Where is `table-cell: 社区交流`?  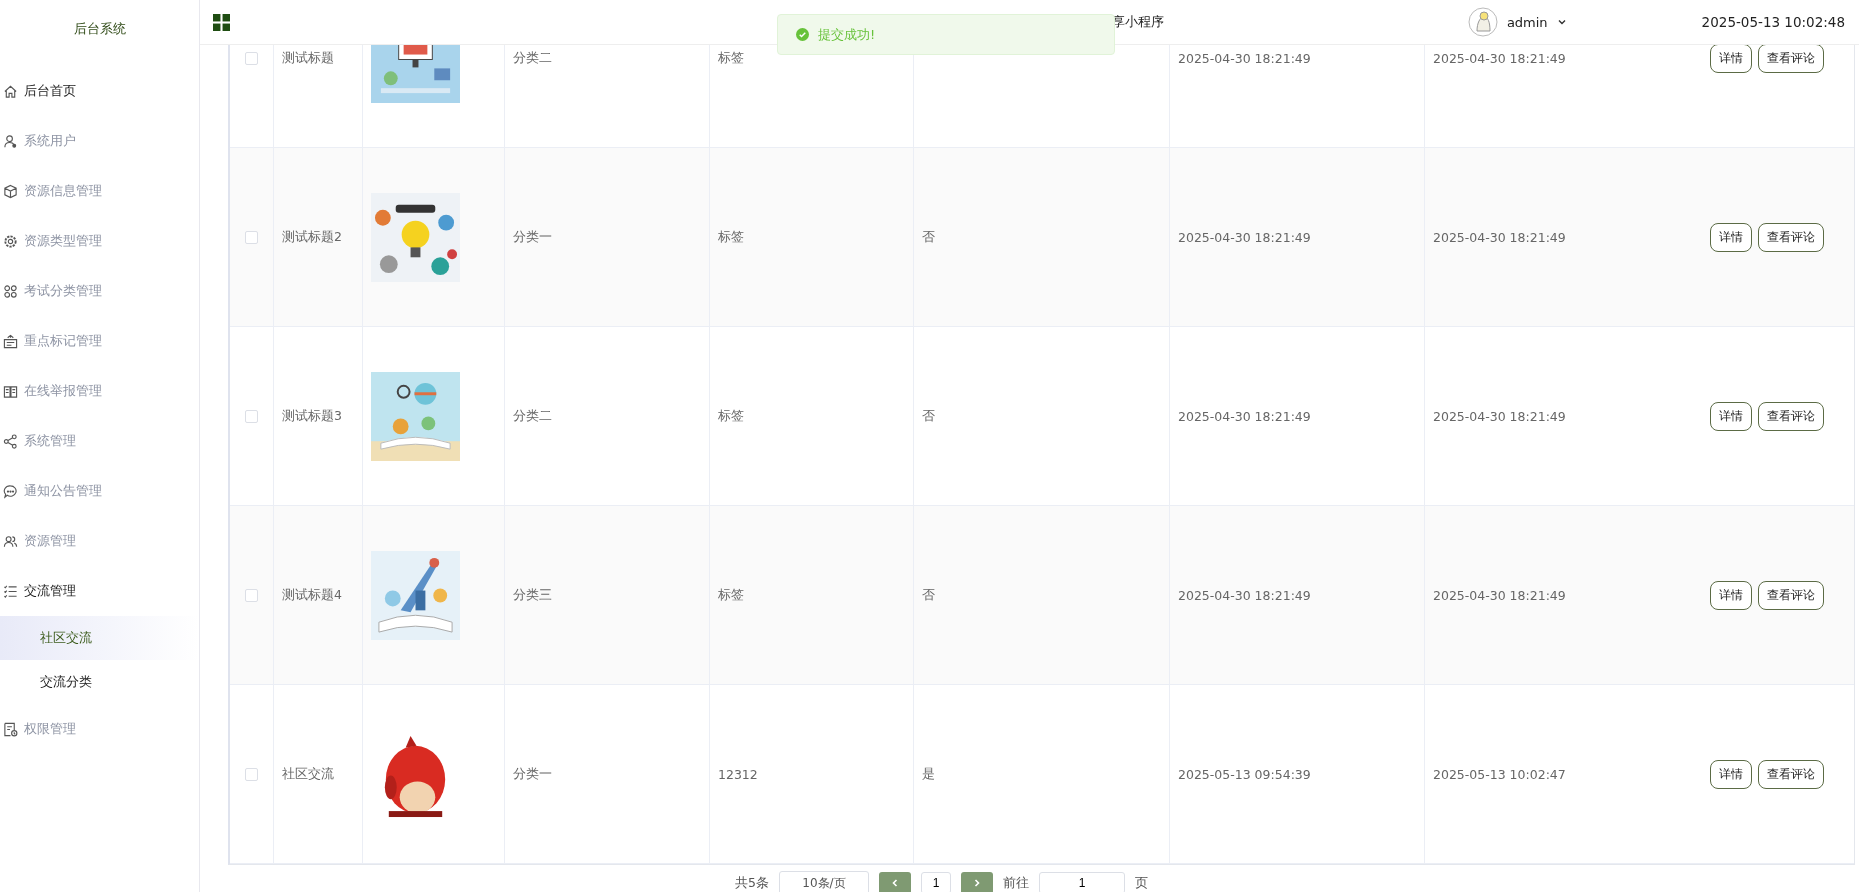 table-cell: 社区交流 is located at coordinates (308, 774).